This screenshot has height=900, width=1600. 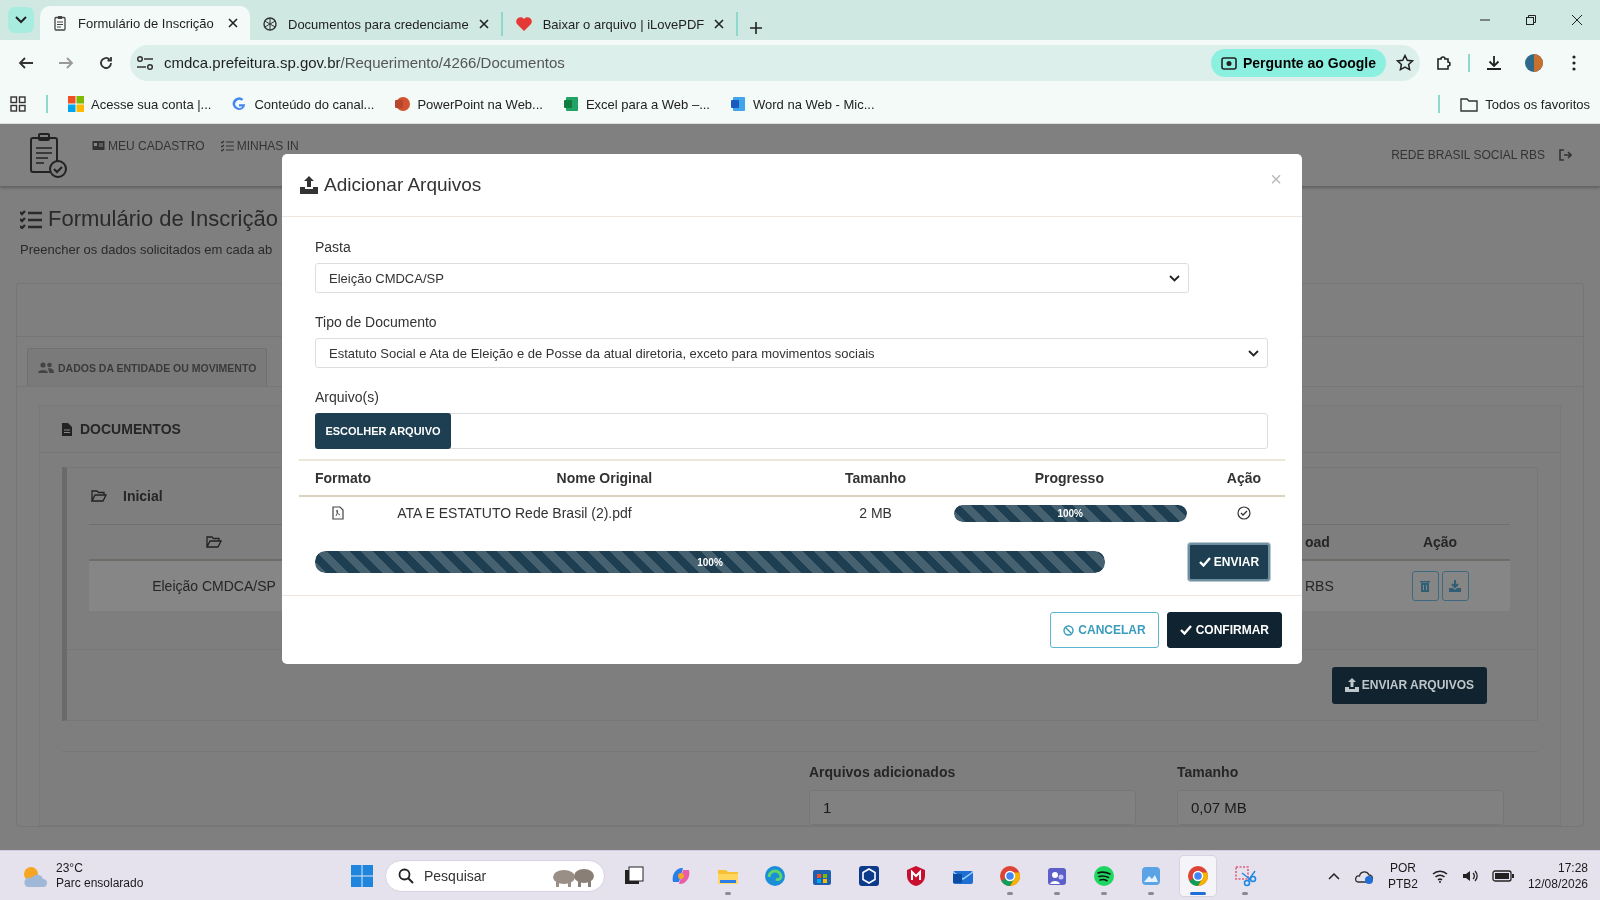 I want to click on tab-title: Formulário de Inscrição, so click(x=146, y=23).